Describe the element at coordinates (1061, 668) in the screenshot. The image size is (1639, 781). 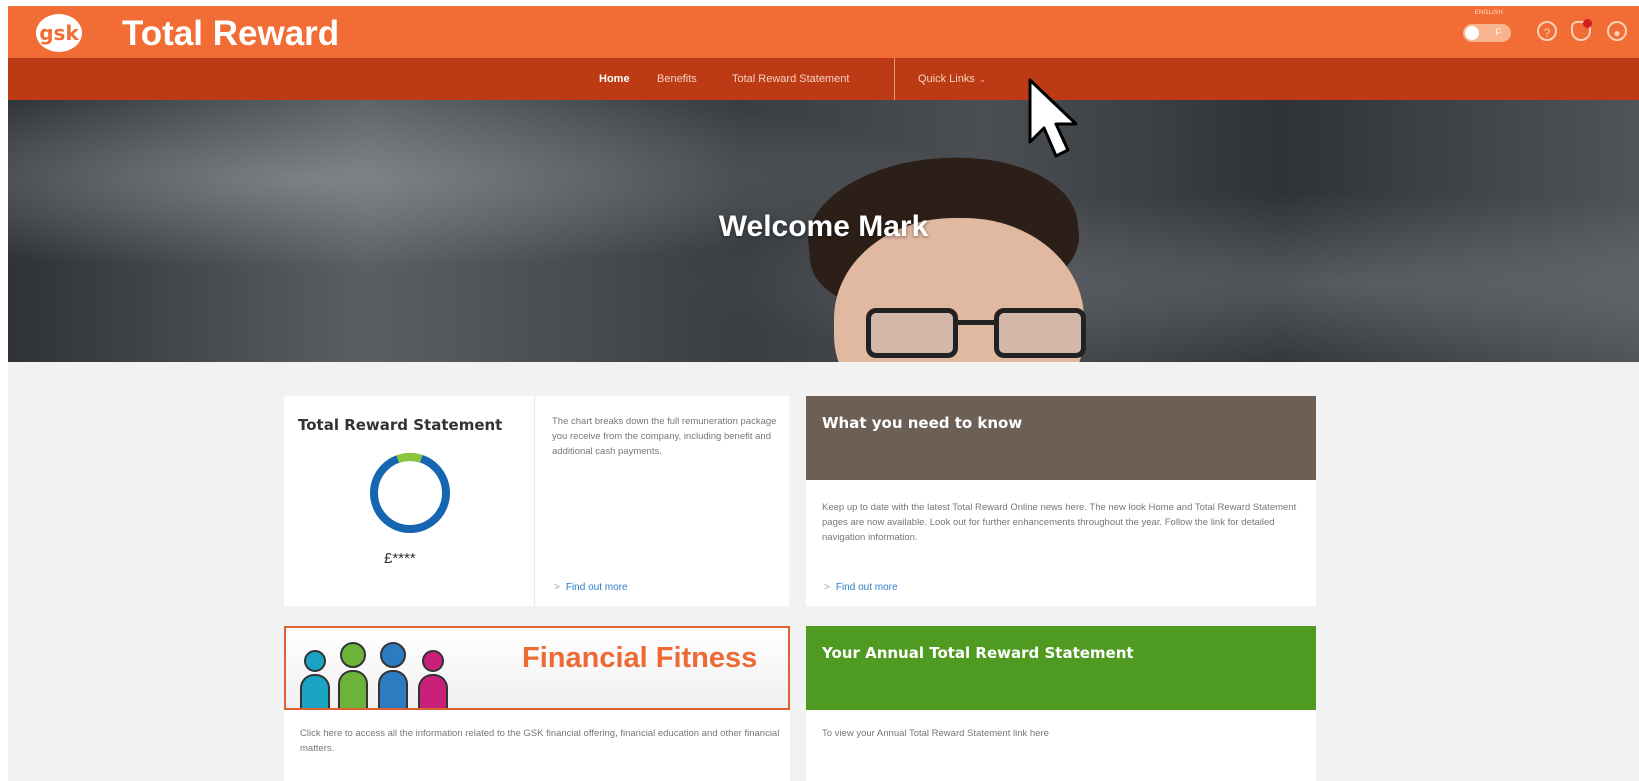
I see `annual-card-header: Your Annual Total Reward Statement` at that location.